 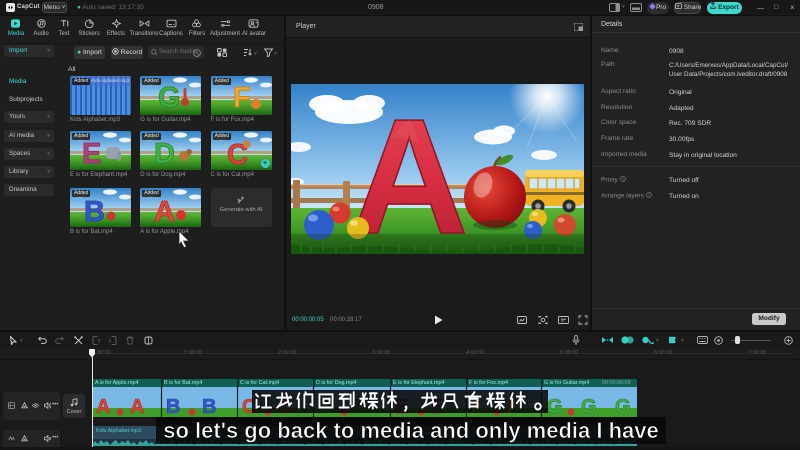 What do you see at coordinates (242, 98) in the screenshot?
I see `svg-text: F` at bounding box center [242, 98].